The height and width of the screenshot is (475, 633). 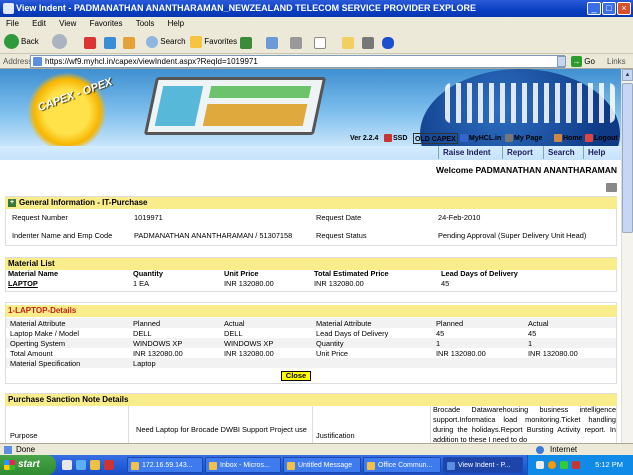 What do you see at coordinates (530, 343) in the screenshot?
I see `detail-row: 1` at bounding box center [530, 343].